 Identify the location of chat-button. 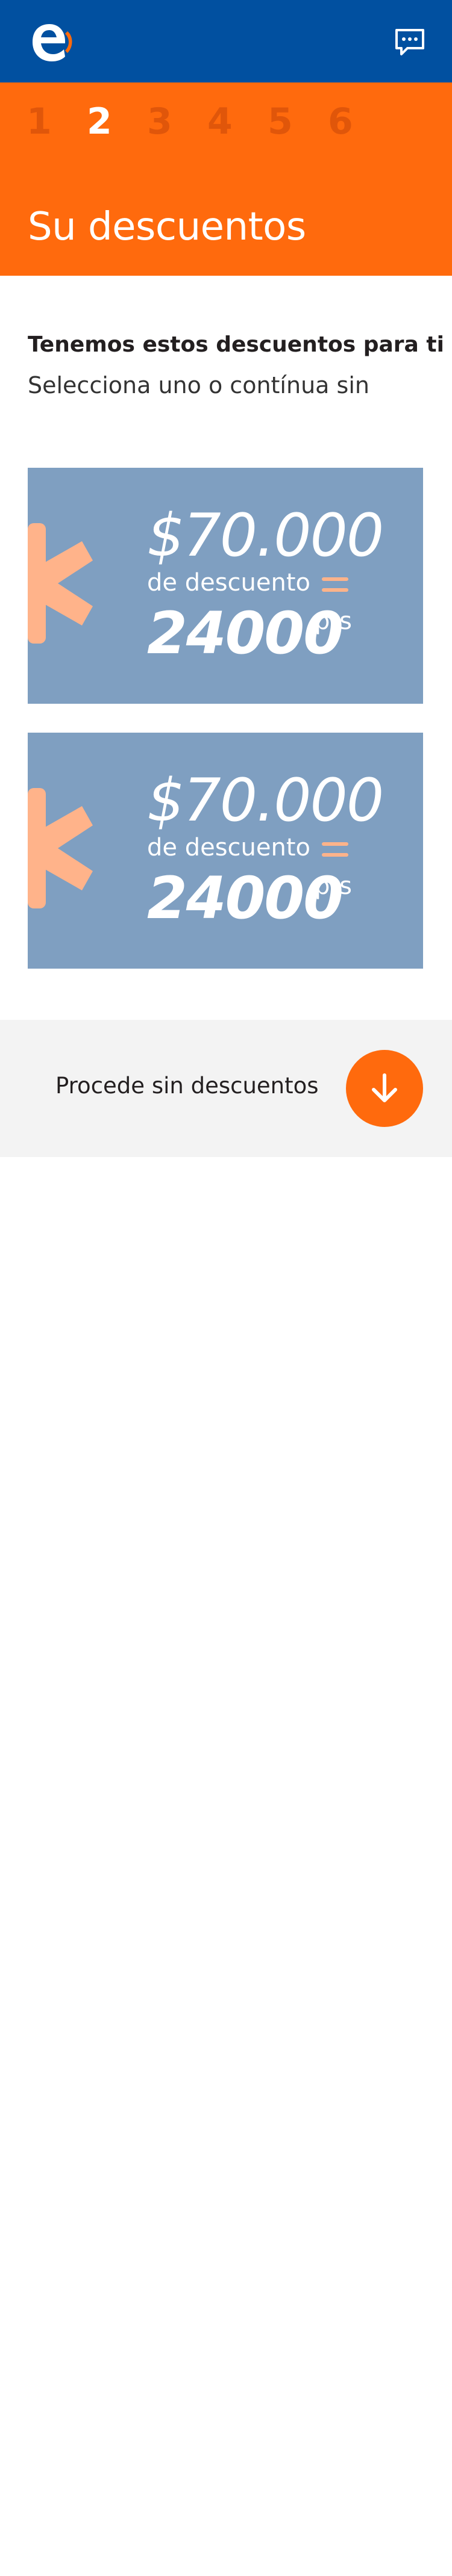
(410, 42).